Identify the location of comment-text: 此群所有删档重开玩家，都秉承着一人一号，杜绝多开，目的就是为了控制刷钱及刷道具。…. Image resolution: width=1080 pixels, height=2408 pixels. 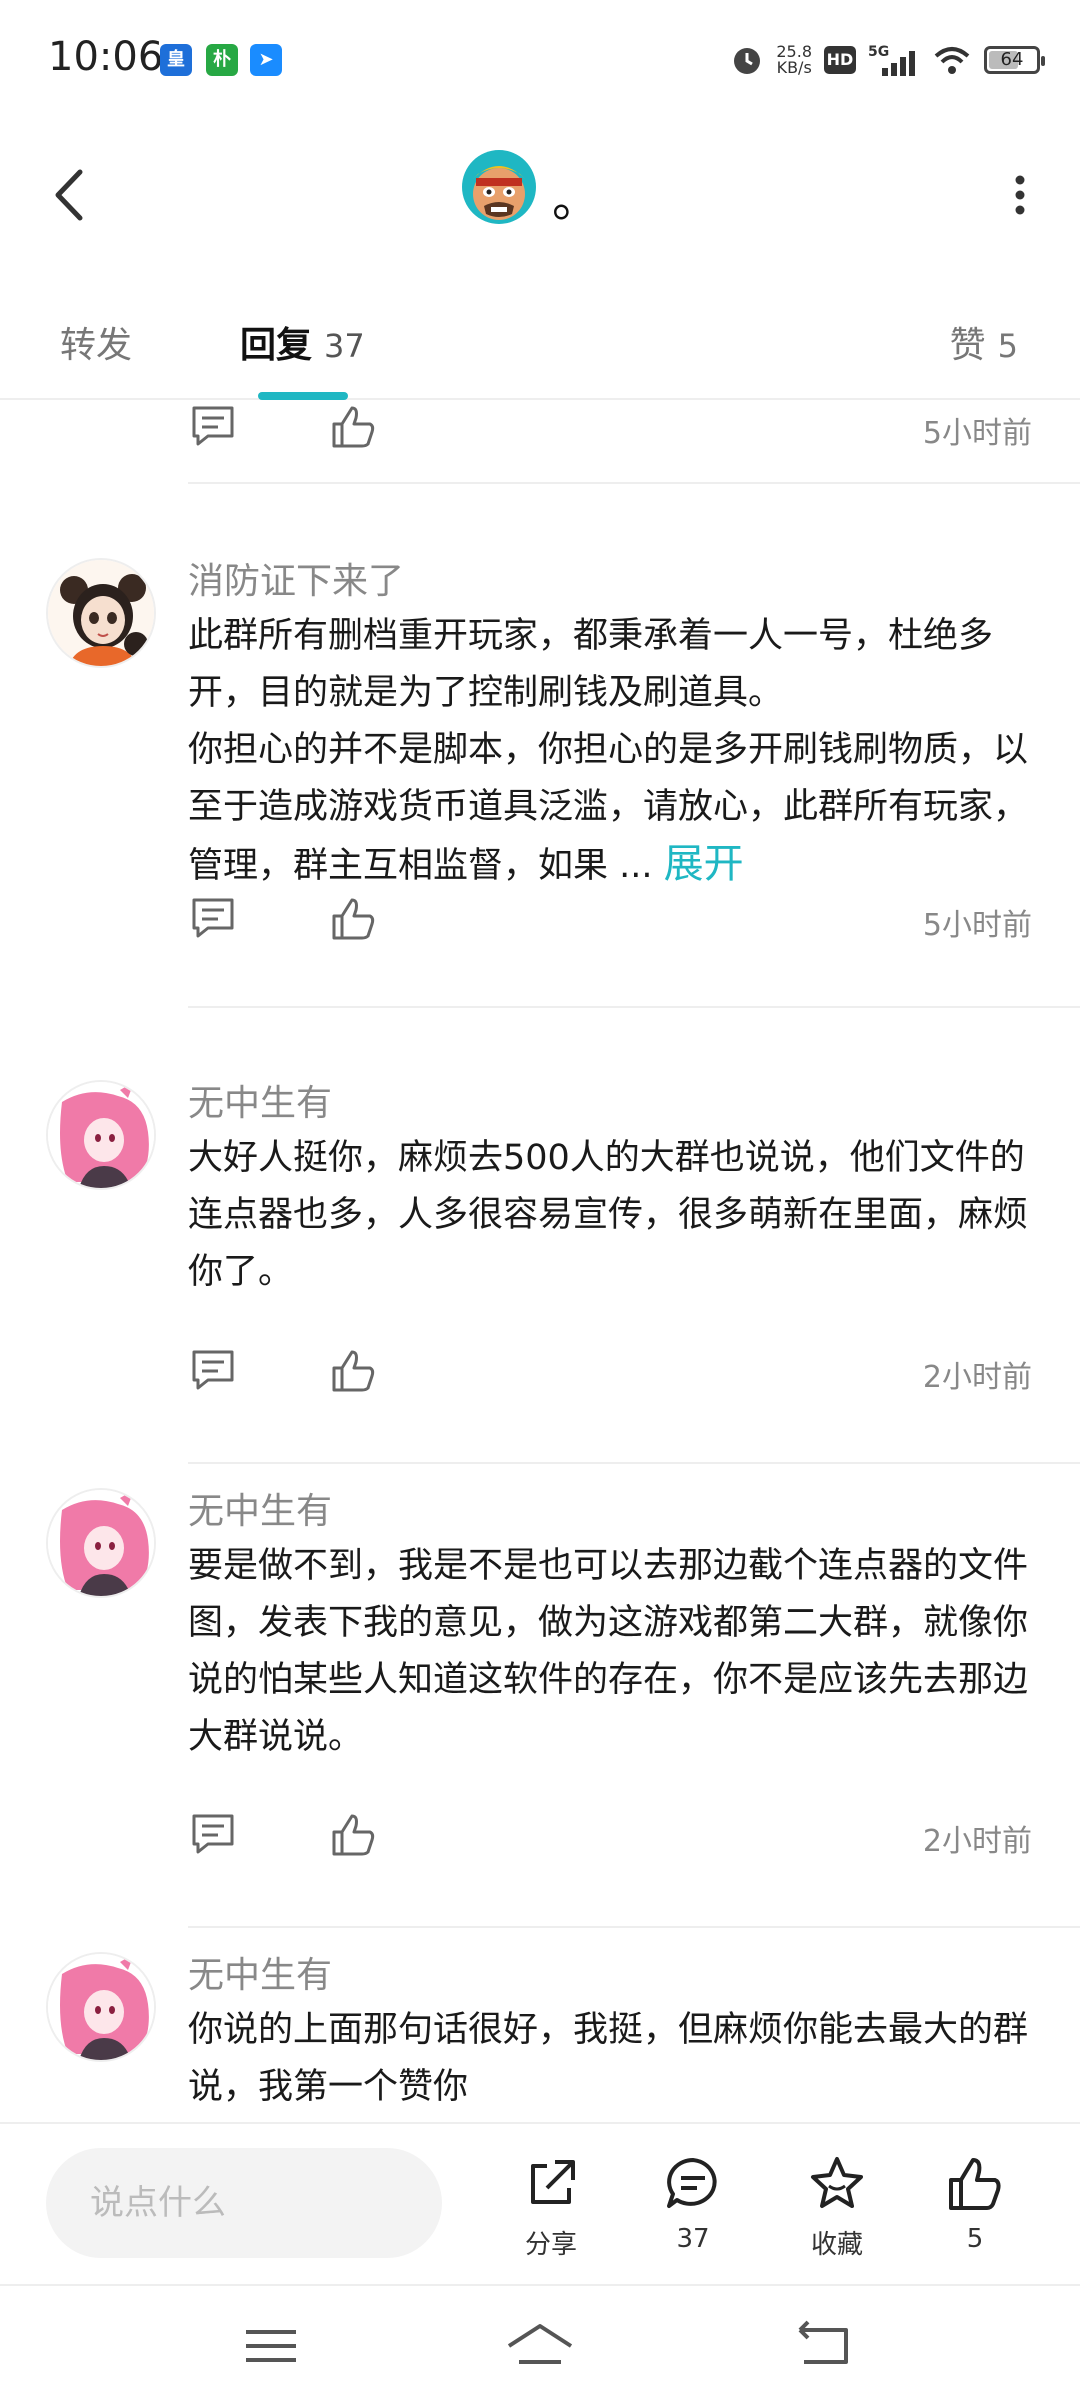
(613, 751).